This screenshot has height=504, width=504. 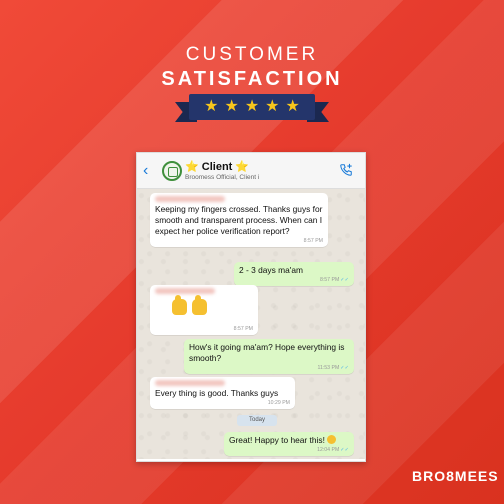 I want to click on message-text: 2 - 3 days ma'am, so click(x=271, y=270).